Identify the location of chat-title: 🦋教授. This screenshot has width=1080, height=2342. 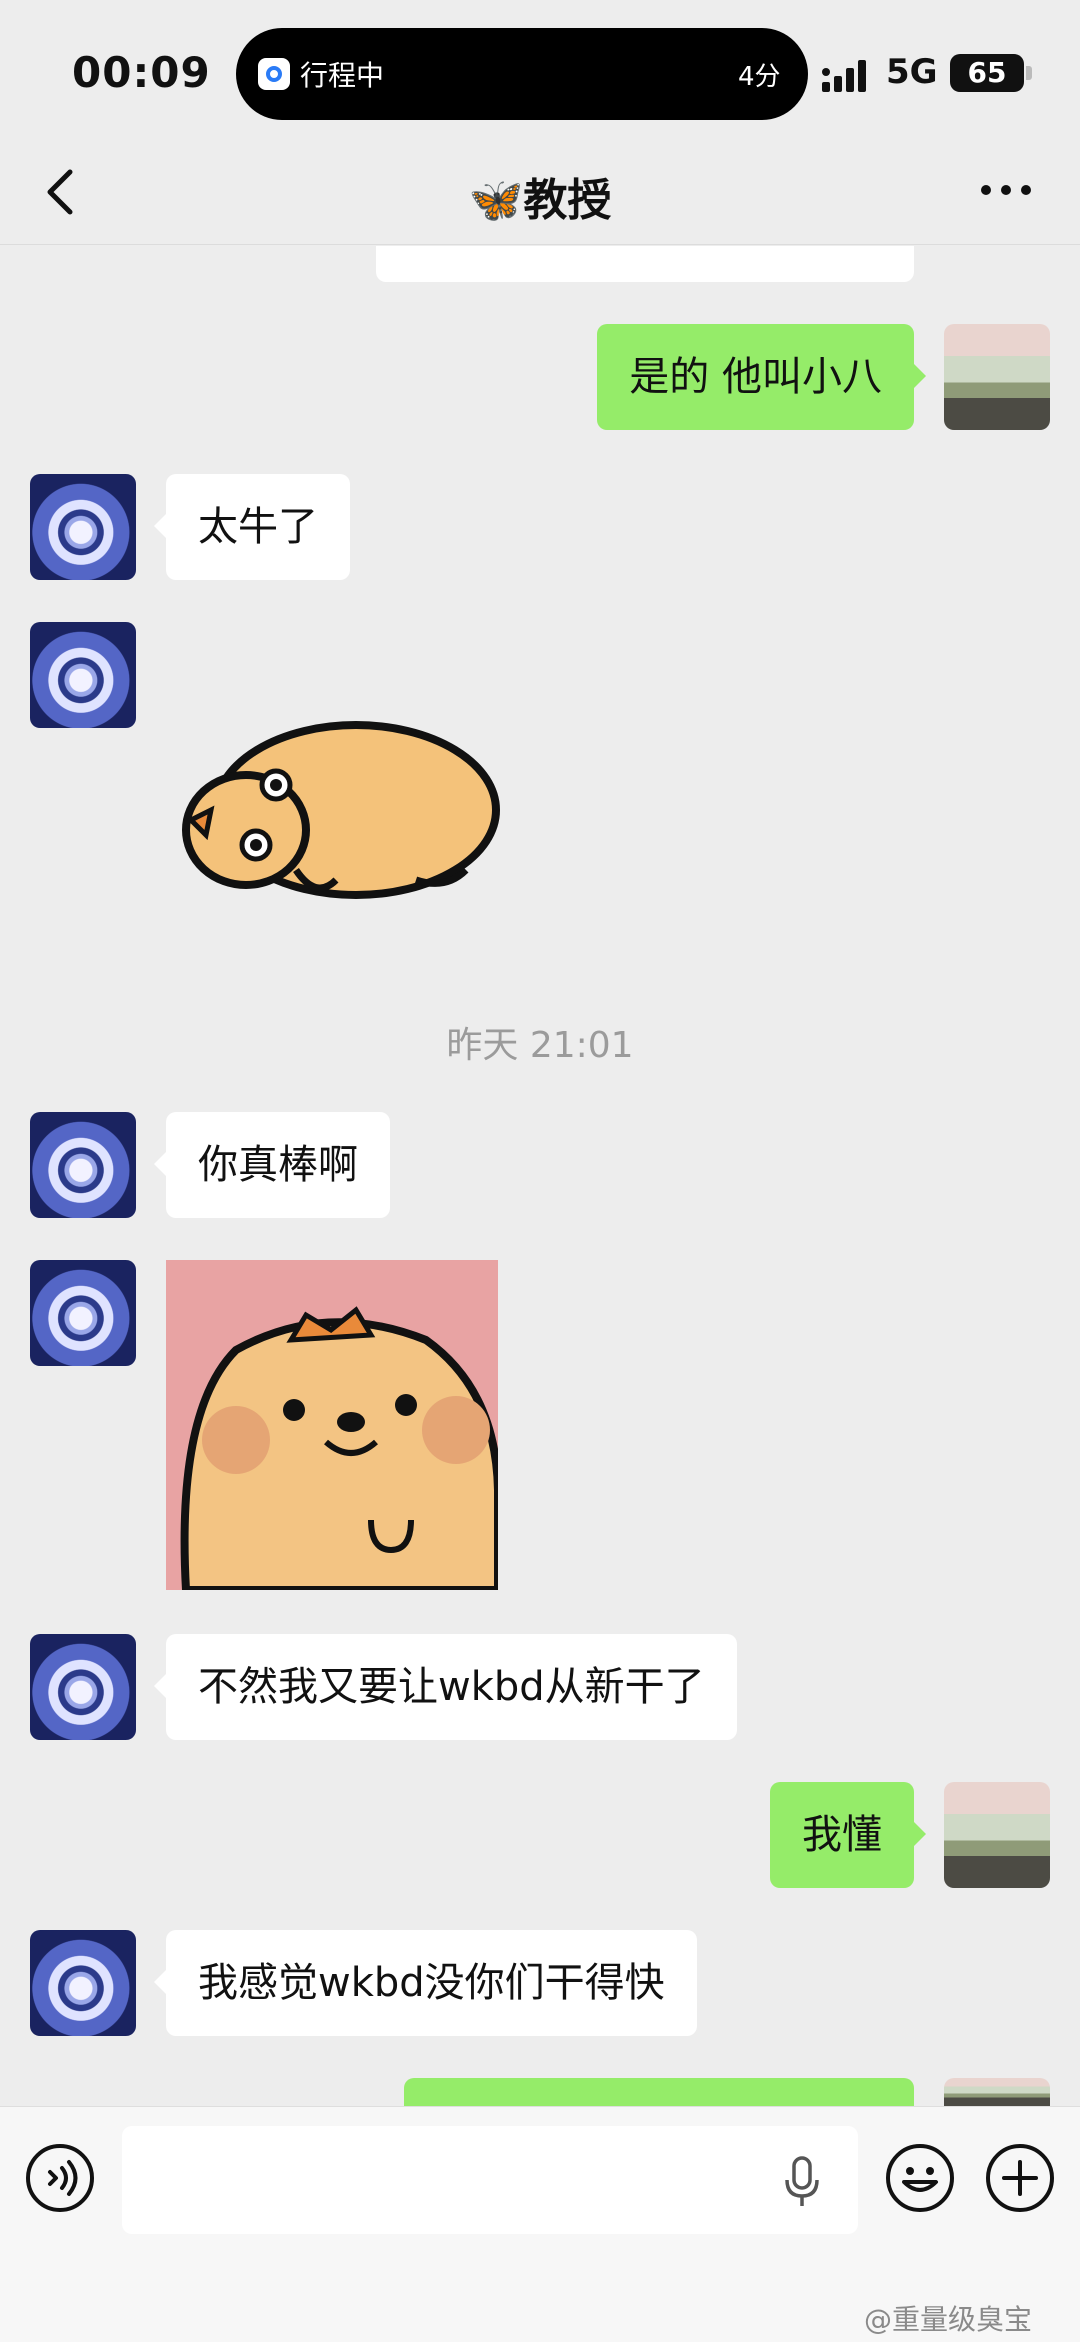
(540, 200).